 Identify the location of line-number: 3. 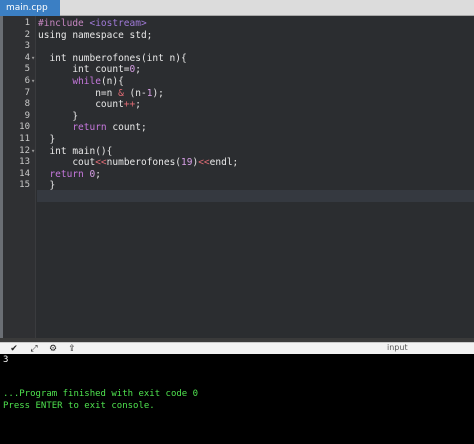
(27, 46).